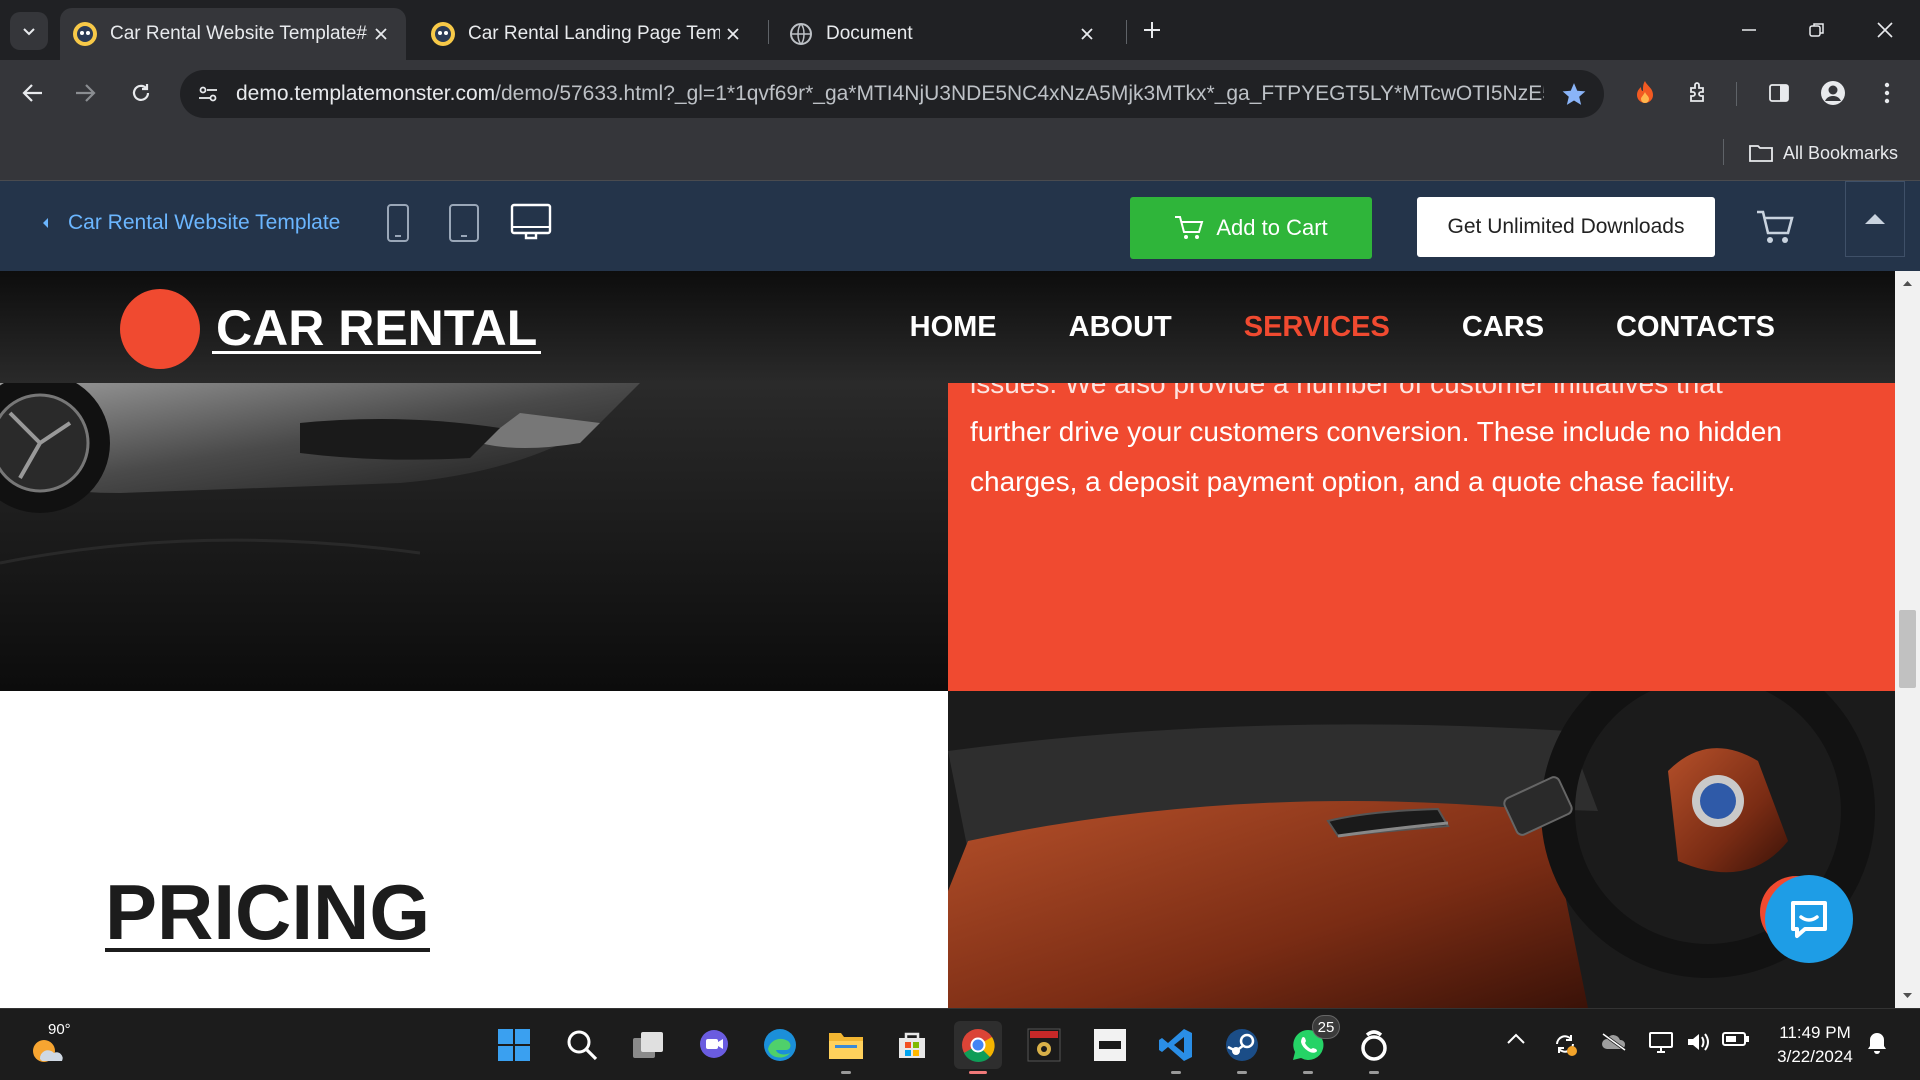  I want to click on fifa-game-button, so click(1110, 1045).